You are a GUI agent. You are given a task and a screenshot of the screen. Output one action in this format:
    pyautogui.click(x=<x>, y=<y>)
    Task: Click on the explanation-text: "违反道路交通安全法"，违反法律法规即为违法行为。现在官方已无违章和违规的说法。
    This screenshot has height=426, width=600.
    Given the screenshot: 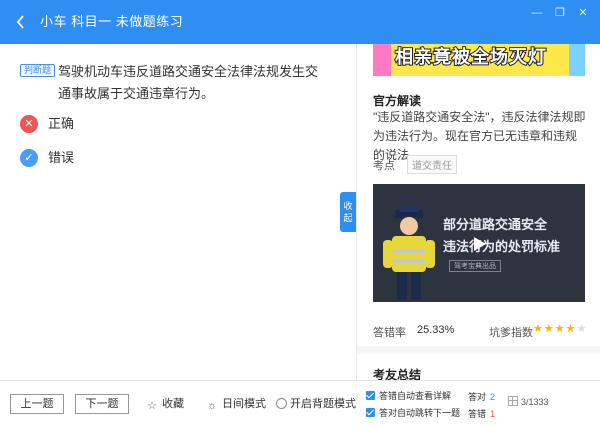 What is the action you would take?
    pyautogui.click(x=479, y=136)
    